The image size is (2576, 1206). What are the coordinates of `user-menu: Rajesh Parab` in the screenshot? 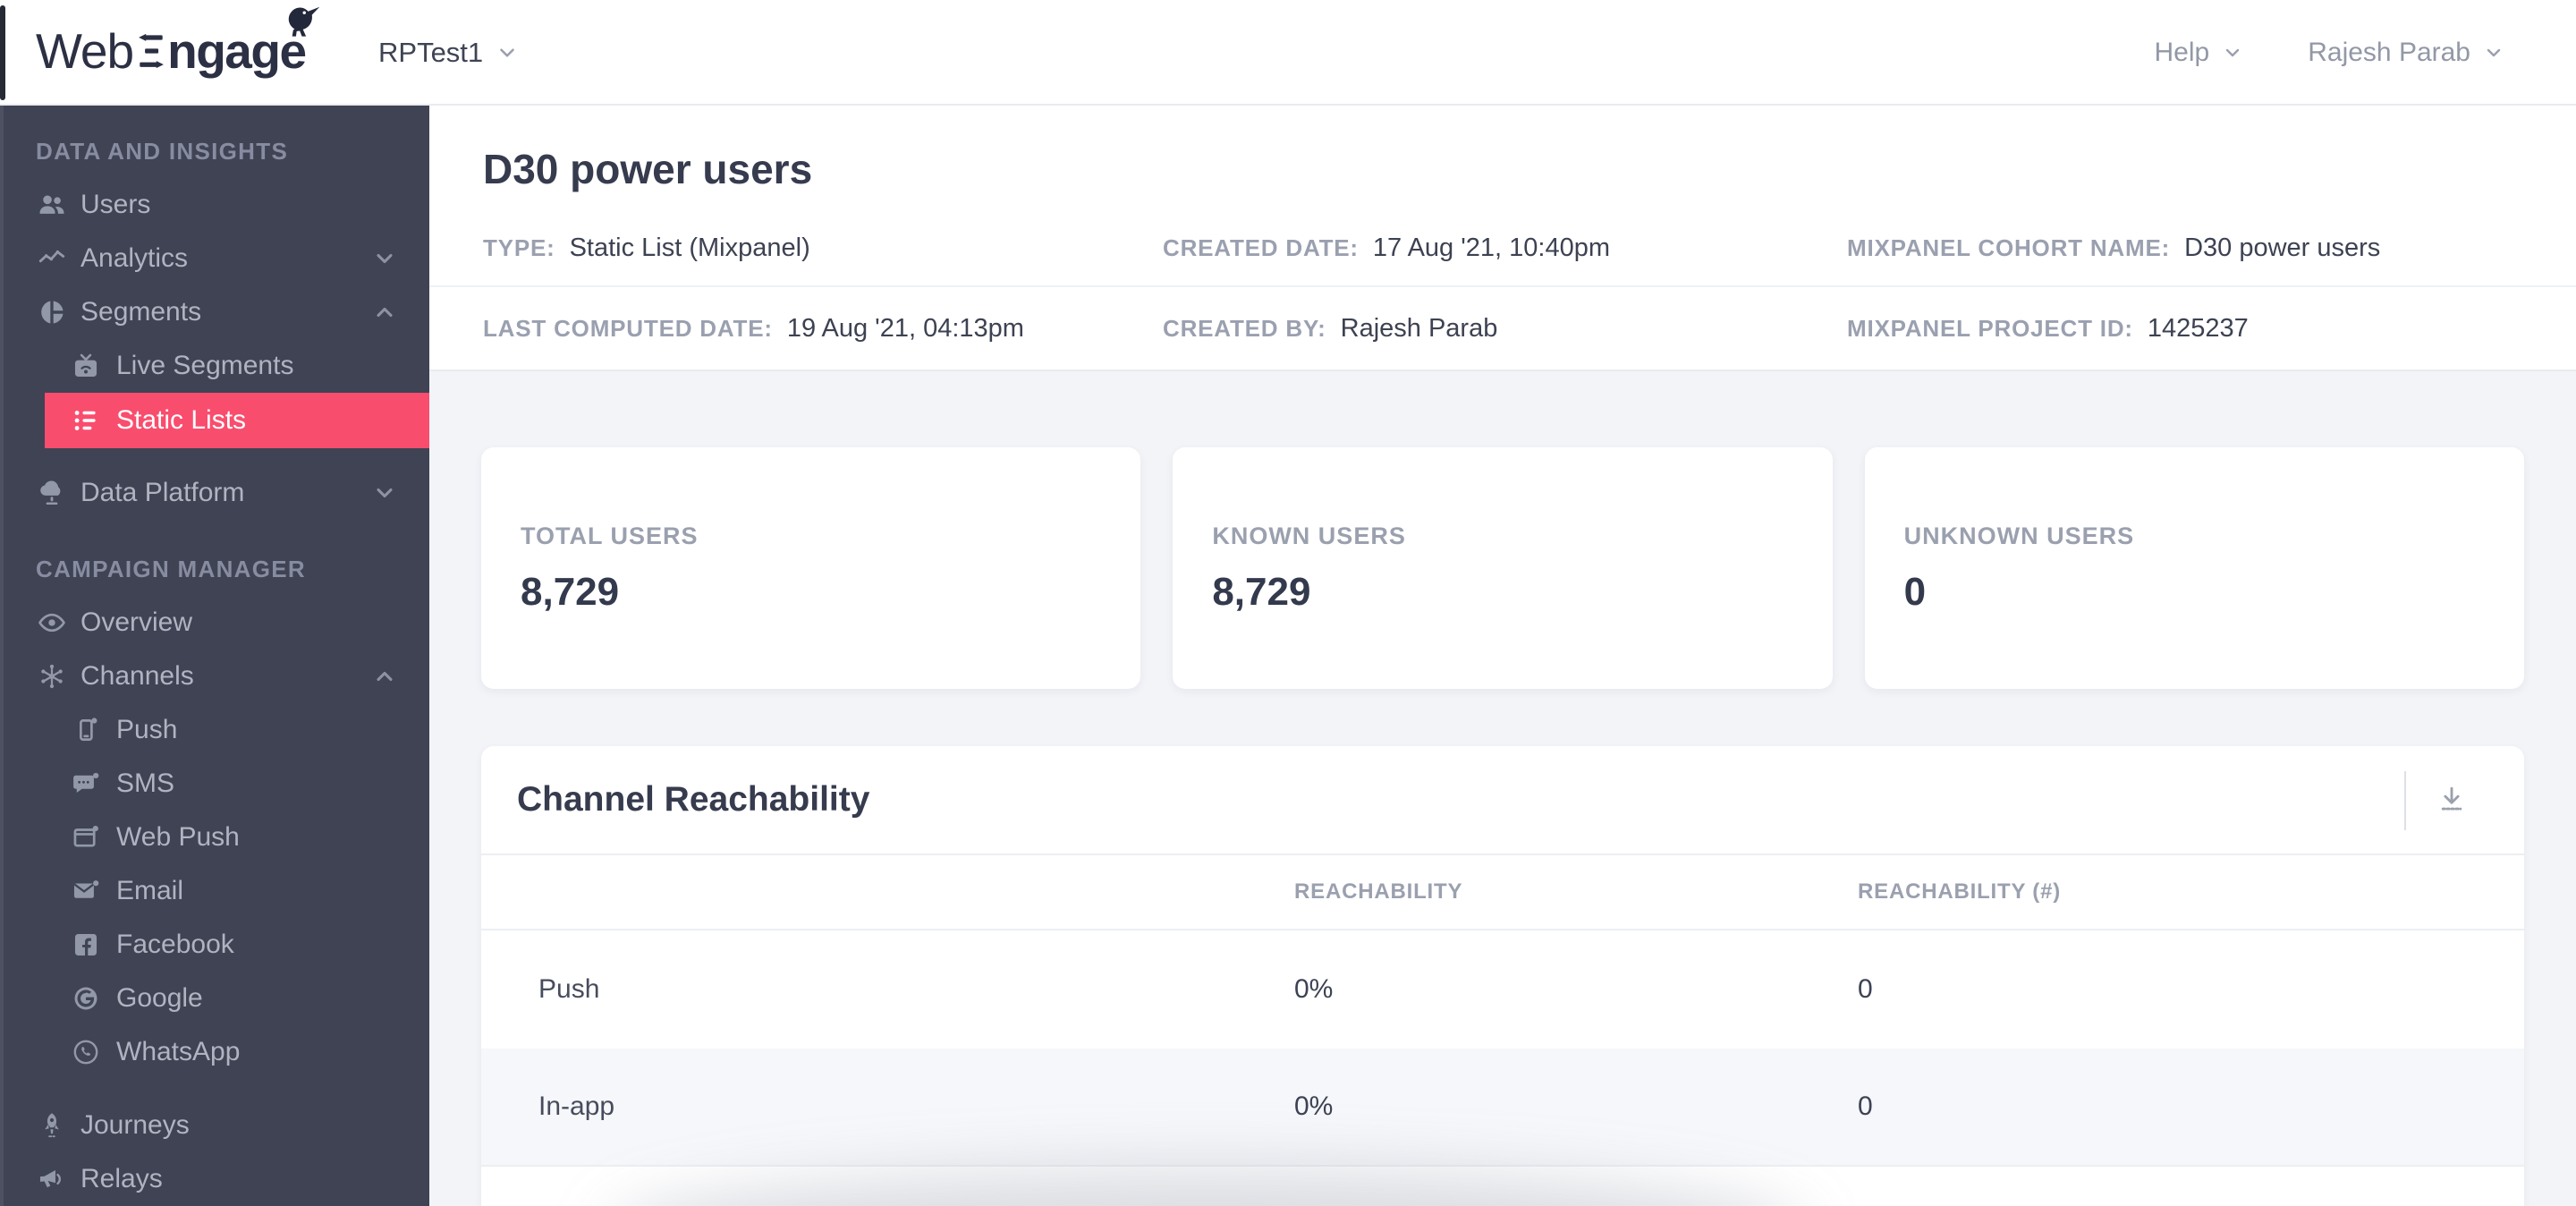 It's located at (2406, 53).